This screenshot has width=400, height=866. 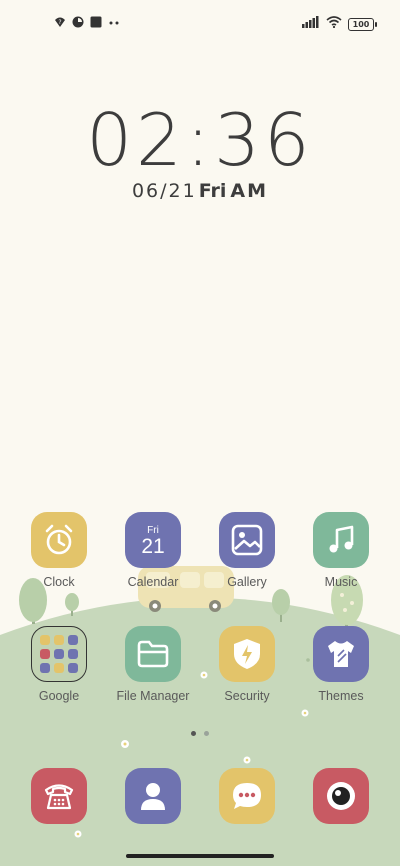 I want to click on music-note-icon, so click(x=341, y=540).